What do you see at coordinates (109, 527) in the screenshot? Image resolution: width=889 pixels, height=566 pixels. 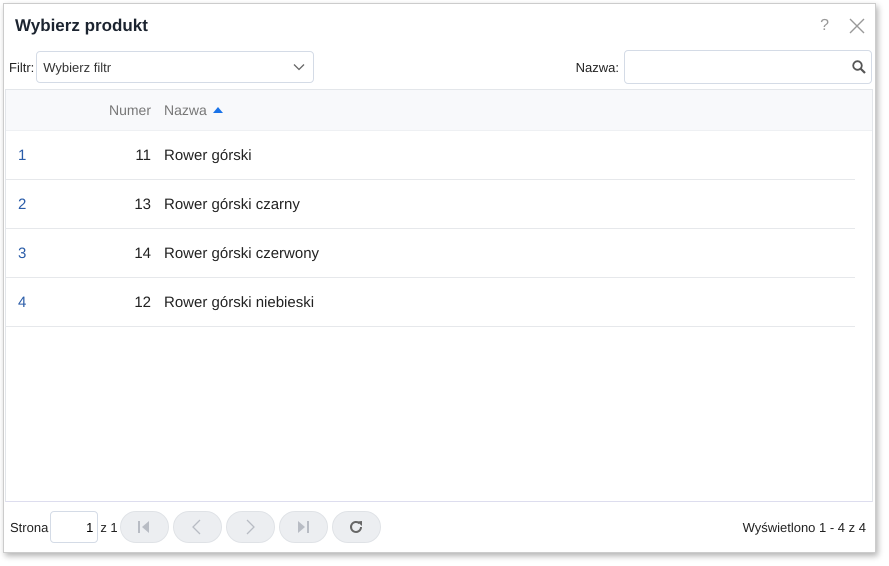 I see `page-count: z 1` at bounding box center [109, 527].